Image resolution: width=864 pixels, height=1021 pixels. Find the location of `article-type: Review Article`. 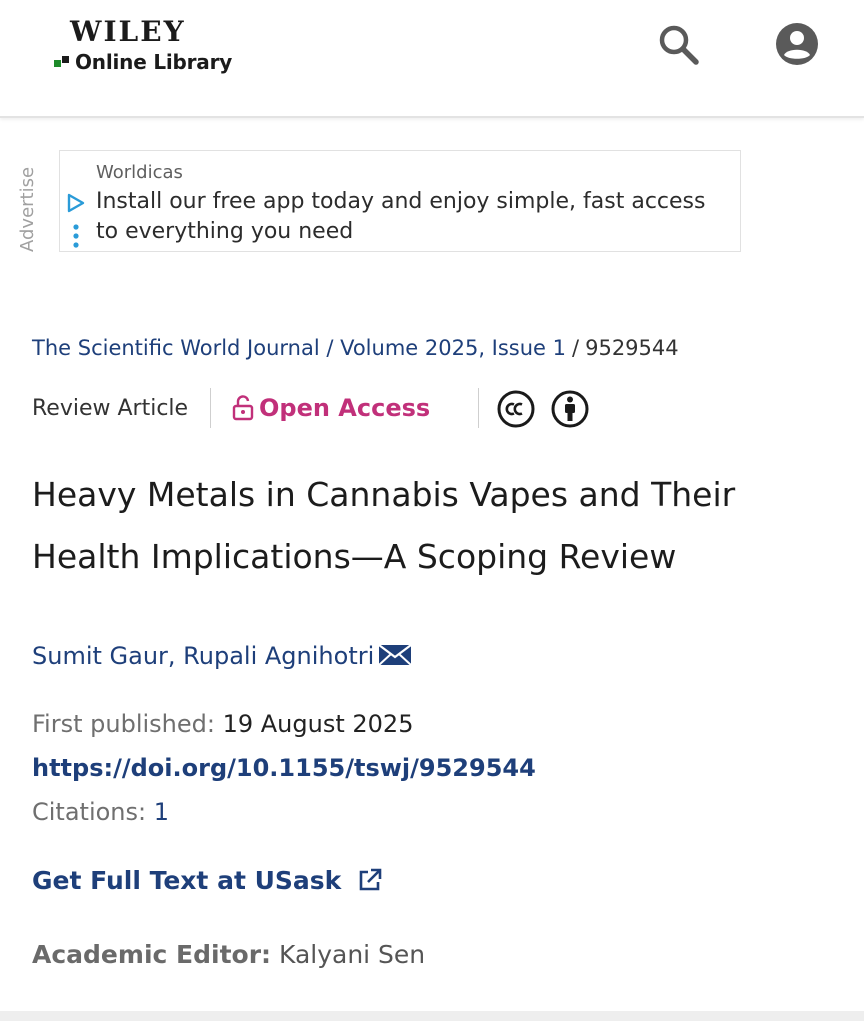

article-type: Review Article is located at coordinates (110, 408).